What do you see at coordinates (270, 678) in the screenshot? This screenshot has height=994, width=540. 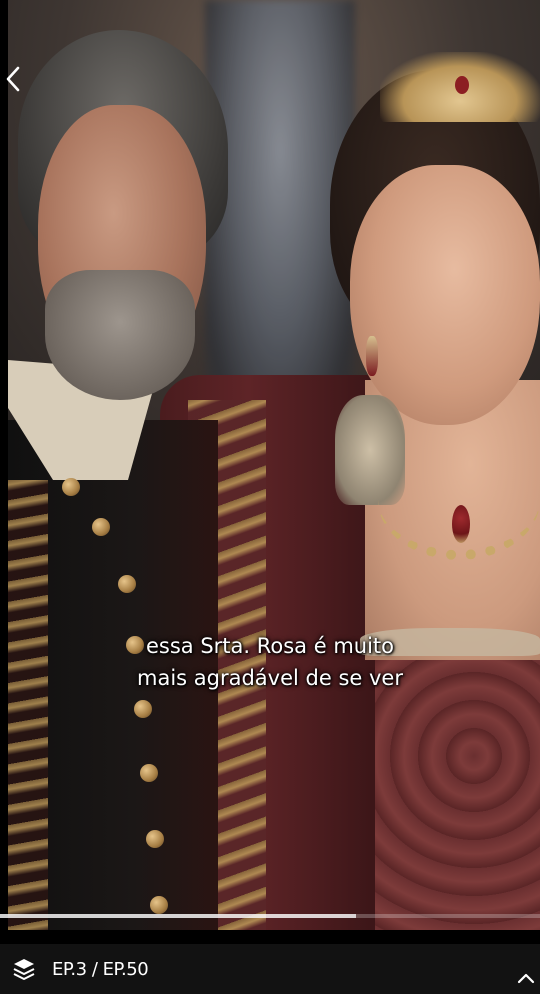 I see `subtitle-line-2: mais agradável de se ver` at bounding box center [270, 678].